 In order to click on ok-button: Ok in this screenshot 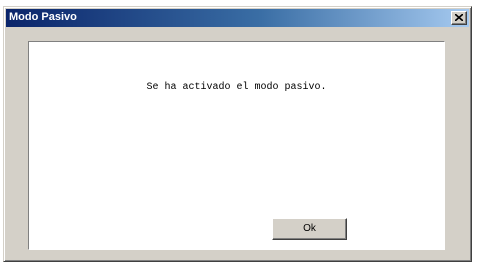, I will do `click(309, 229)`.